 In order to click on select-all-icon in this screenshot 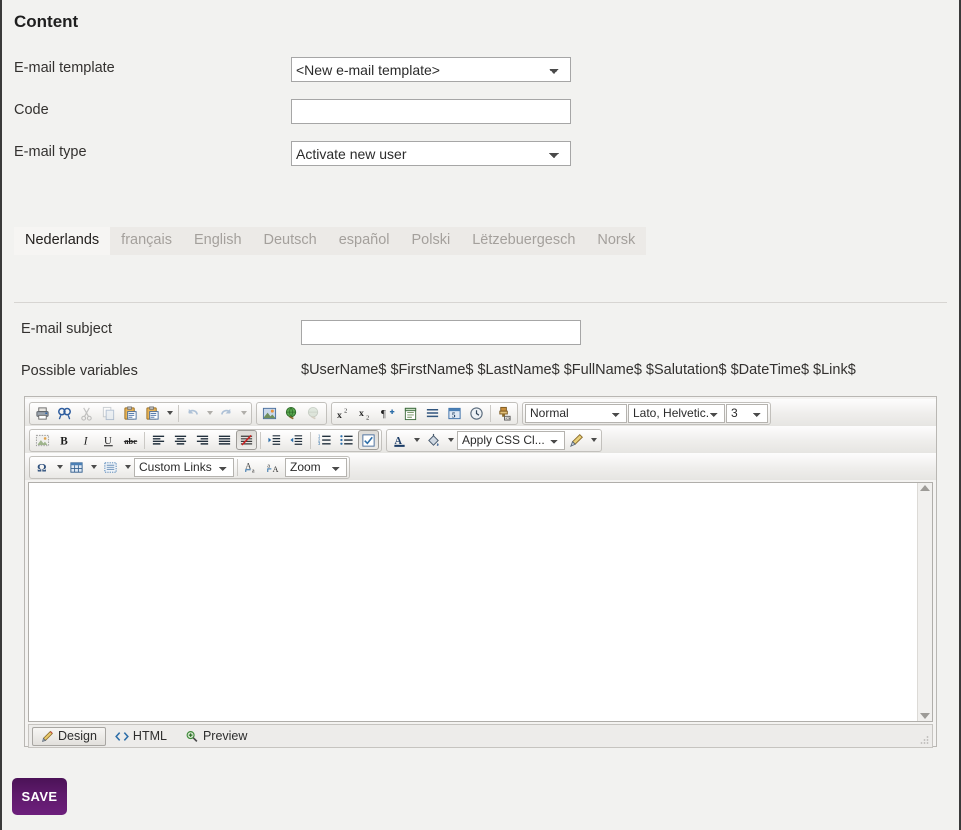, I will do `click(368, 440)`.